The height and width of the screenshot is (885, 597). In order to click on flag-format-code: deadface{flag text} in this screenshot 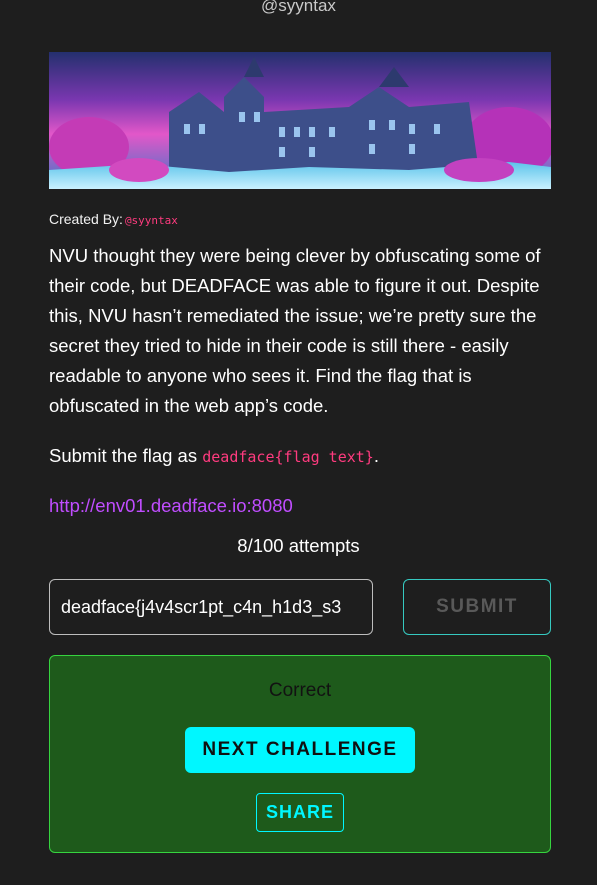, I will do `click(288, 457)`.